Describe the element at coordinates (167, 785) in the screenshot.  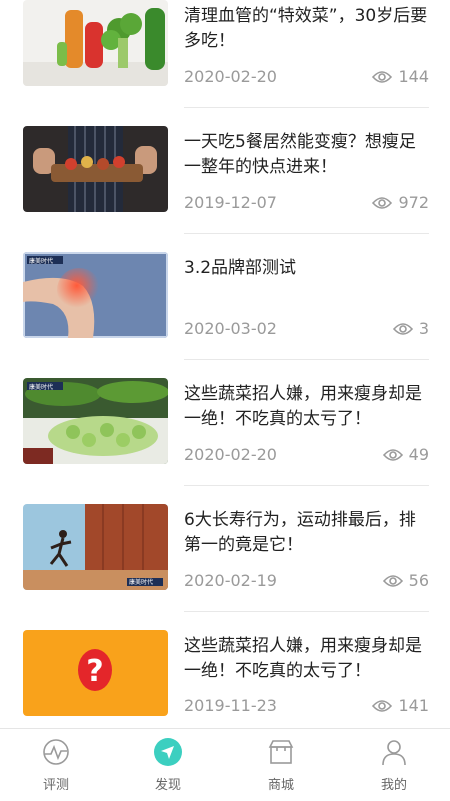
I see `tab-label: 发现` at that location.